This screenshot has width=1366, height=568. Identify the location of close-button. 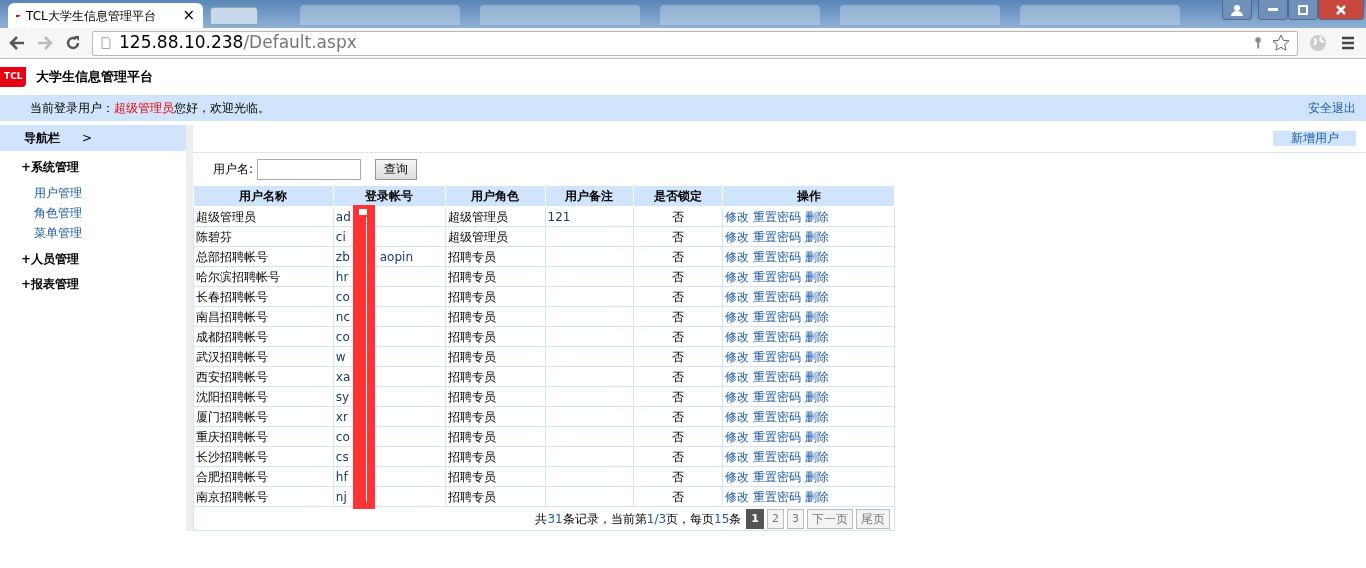
(1341, 10).